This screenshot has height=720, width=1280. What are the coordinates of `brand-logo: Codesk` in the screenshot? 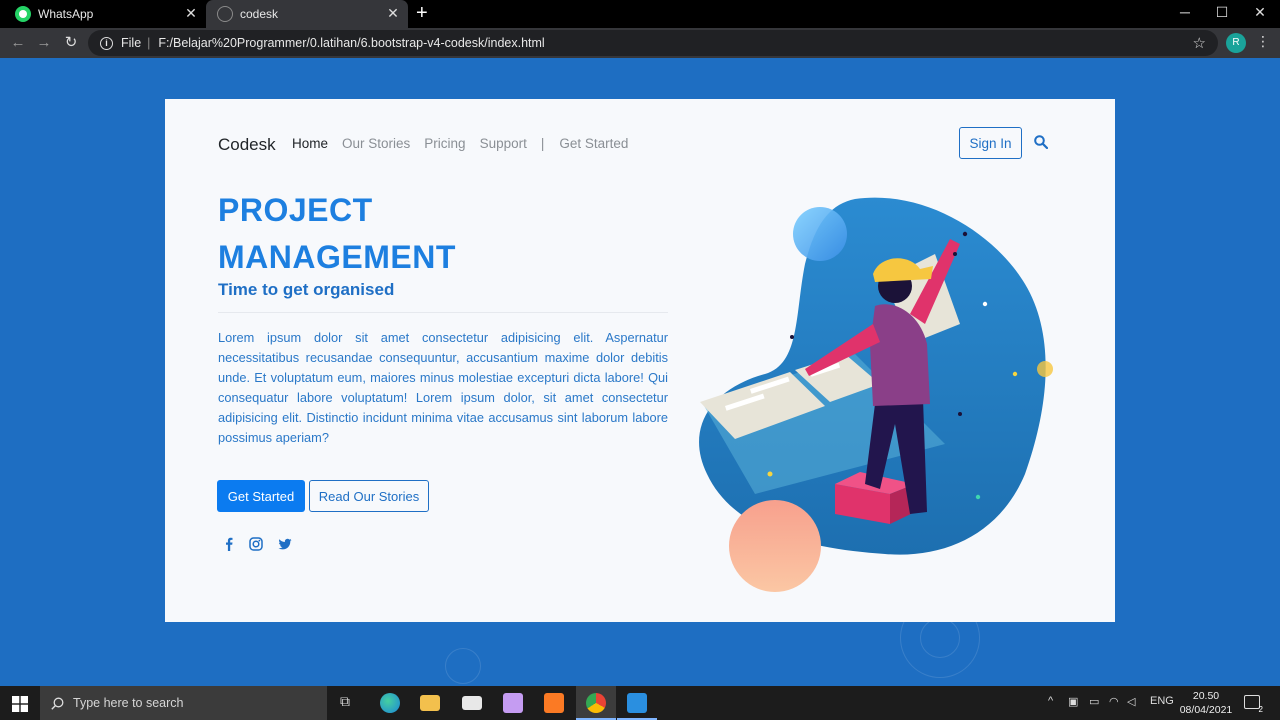 It's located at (247, 145).